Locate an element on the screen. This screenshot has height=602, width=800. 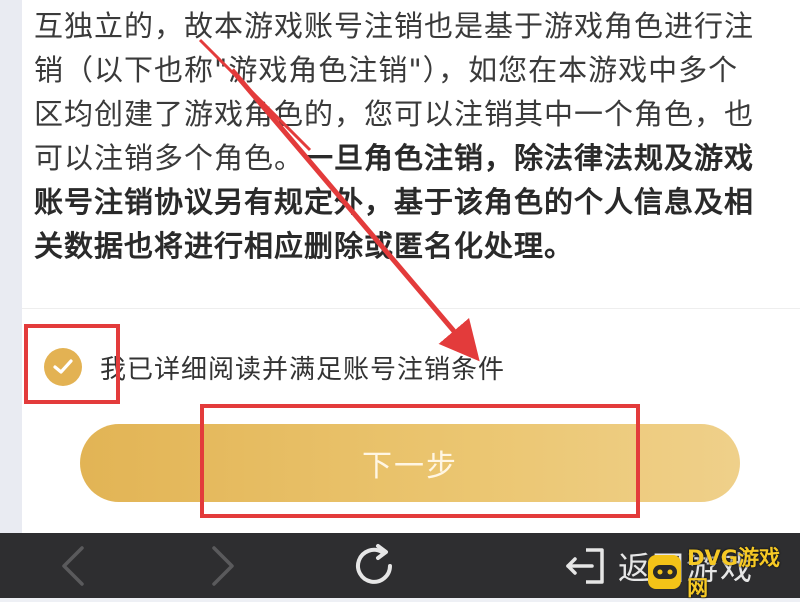
notice-bold-text: 账号注销协议另有规定外，基于该角色的个人信息及相 is located at coordinates (394, 202).